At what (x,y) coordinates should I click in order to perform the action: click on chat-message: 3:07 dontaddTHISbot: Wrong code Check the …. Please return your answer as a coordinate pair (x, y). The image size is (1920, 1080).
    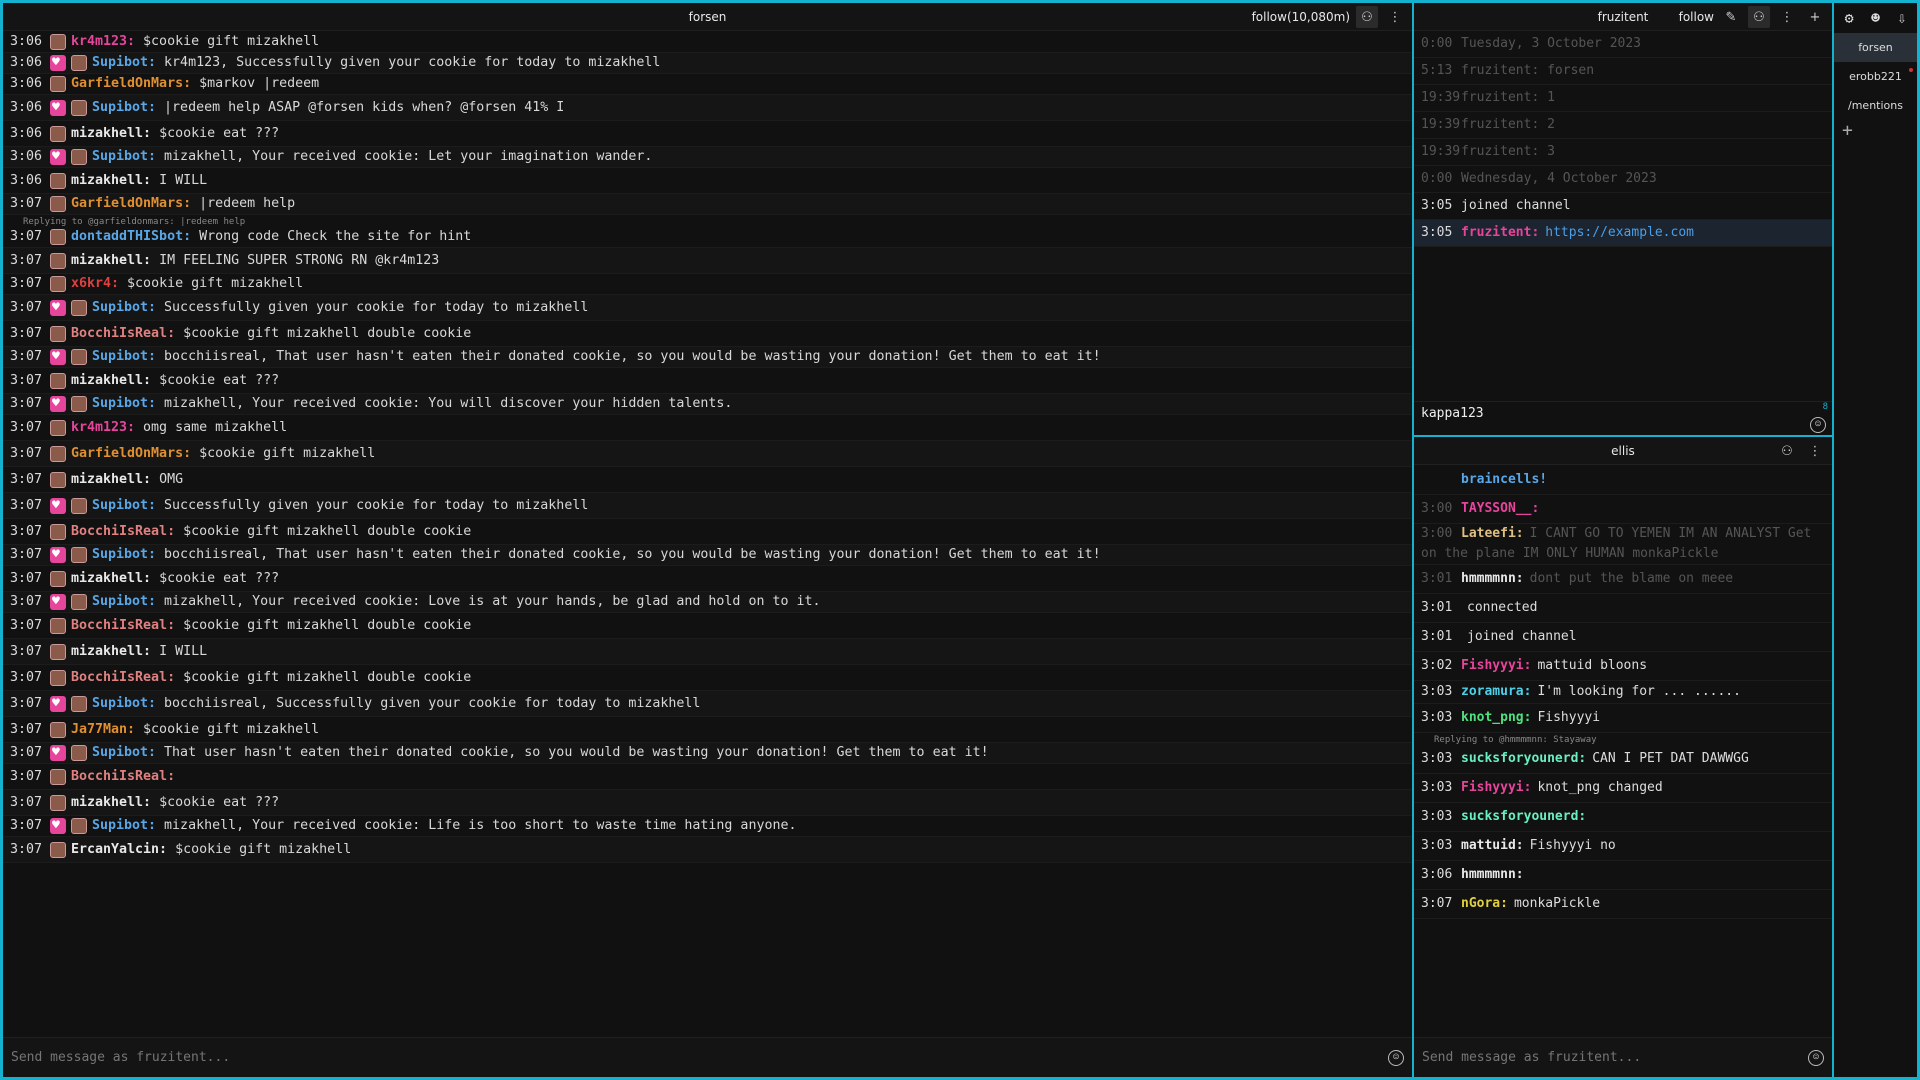
    Looking at the image, I should click on (707, 237).